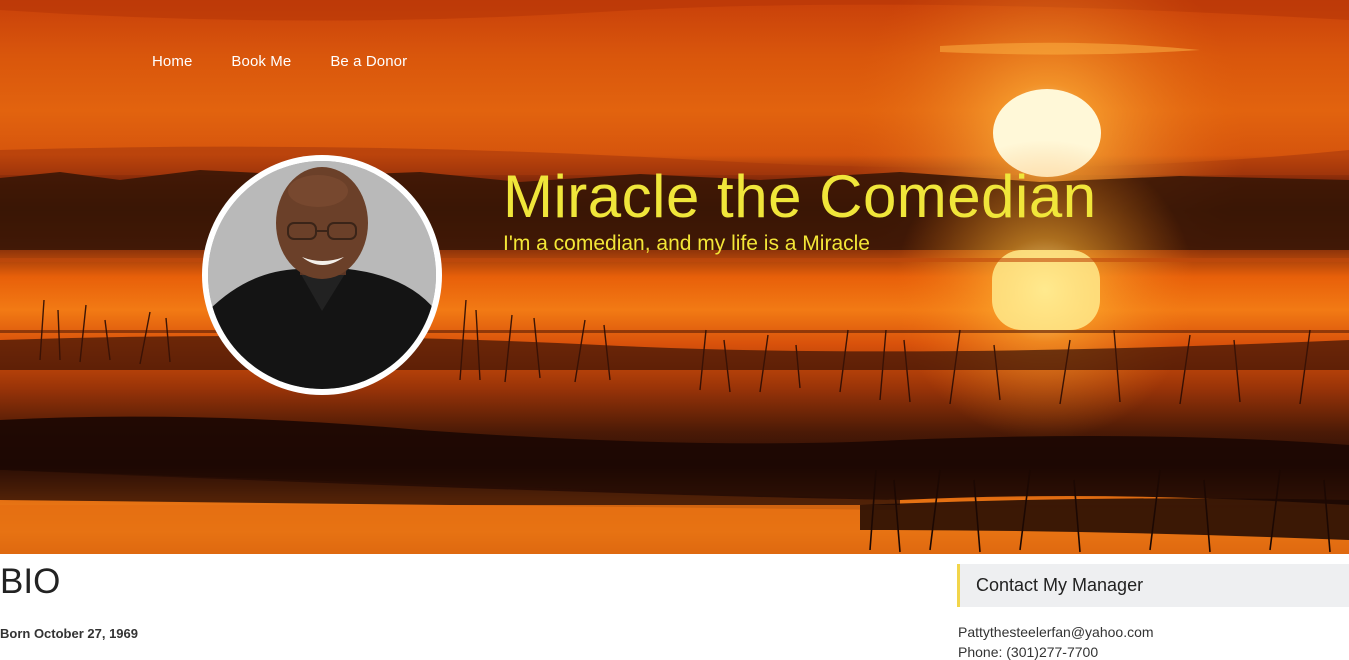  Describe the element at coordinates (686, 243) in the screenshot. I see `site-tagline: I'm a comedian, and my life is a Miracle` at that location.